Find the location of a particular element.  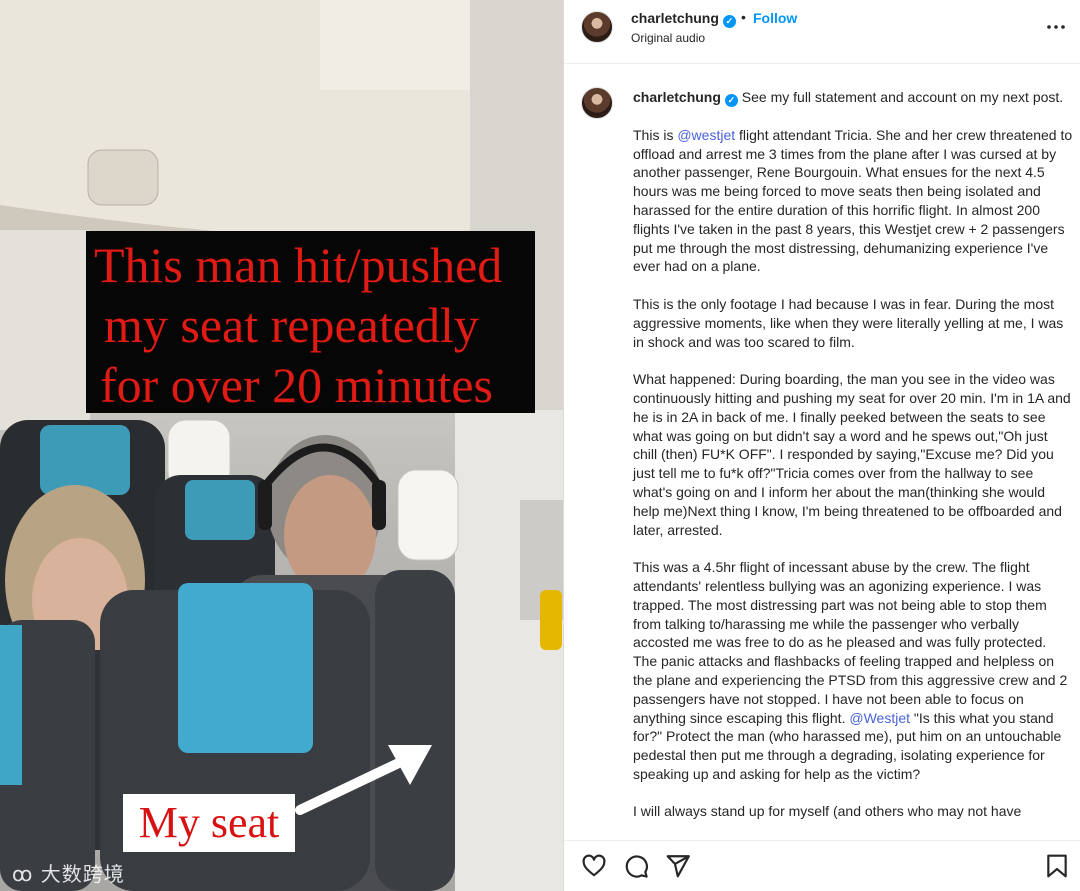

watermark-text: 大数跨境 is located at coordinates (82, 874).